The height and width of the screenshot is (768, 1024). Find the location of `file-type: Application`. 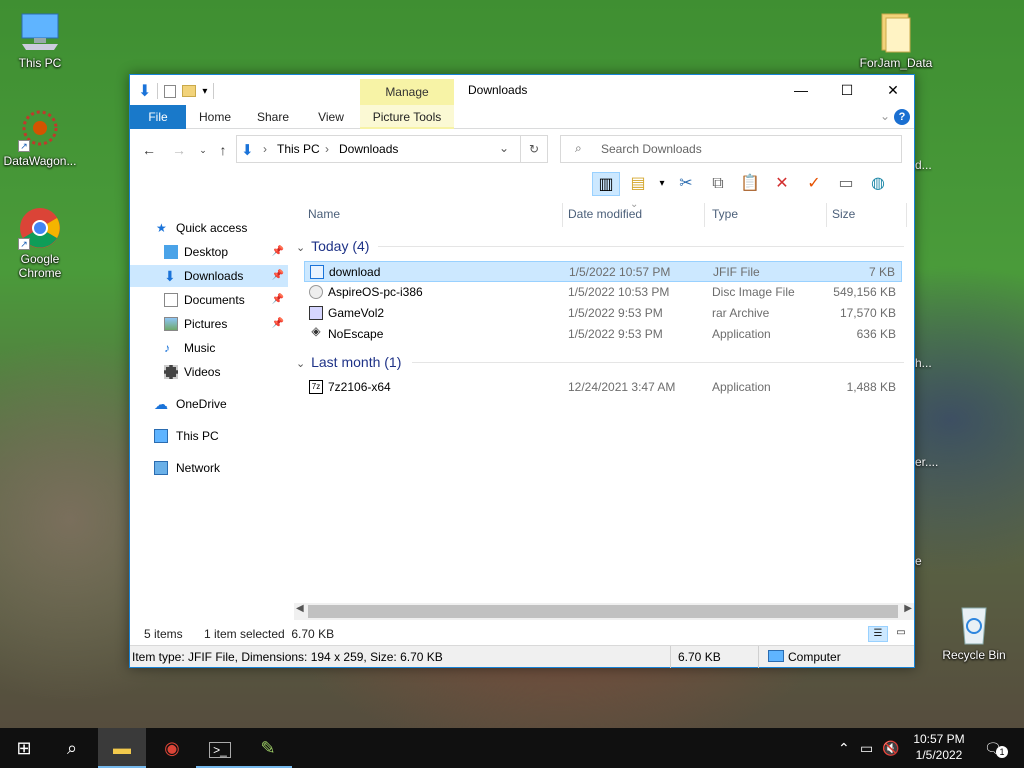

file-type: Application is located at coordinates (741, 387).